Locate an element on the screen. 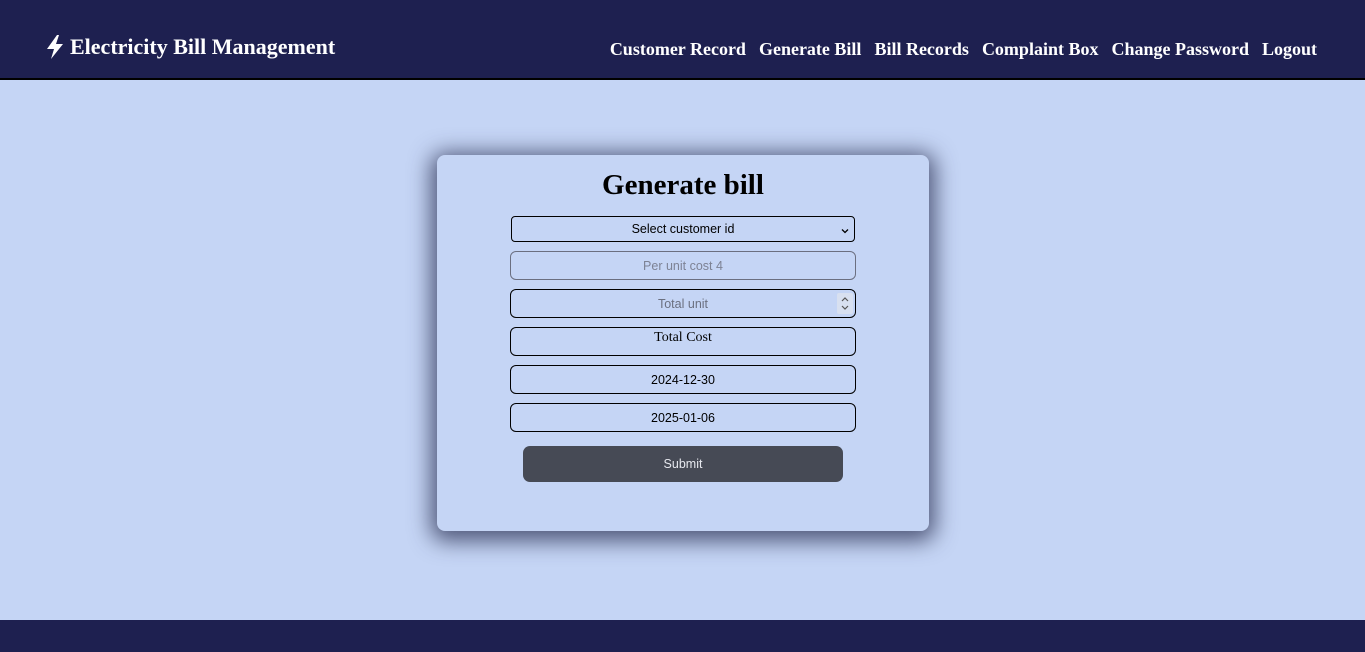 The height and width of the screenshot is (652, 1365). customer-id-select-value: Select customer id is located at coordinates (683, 229).